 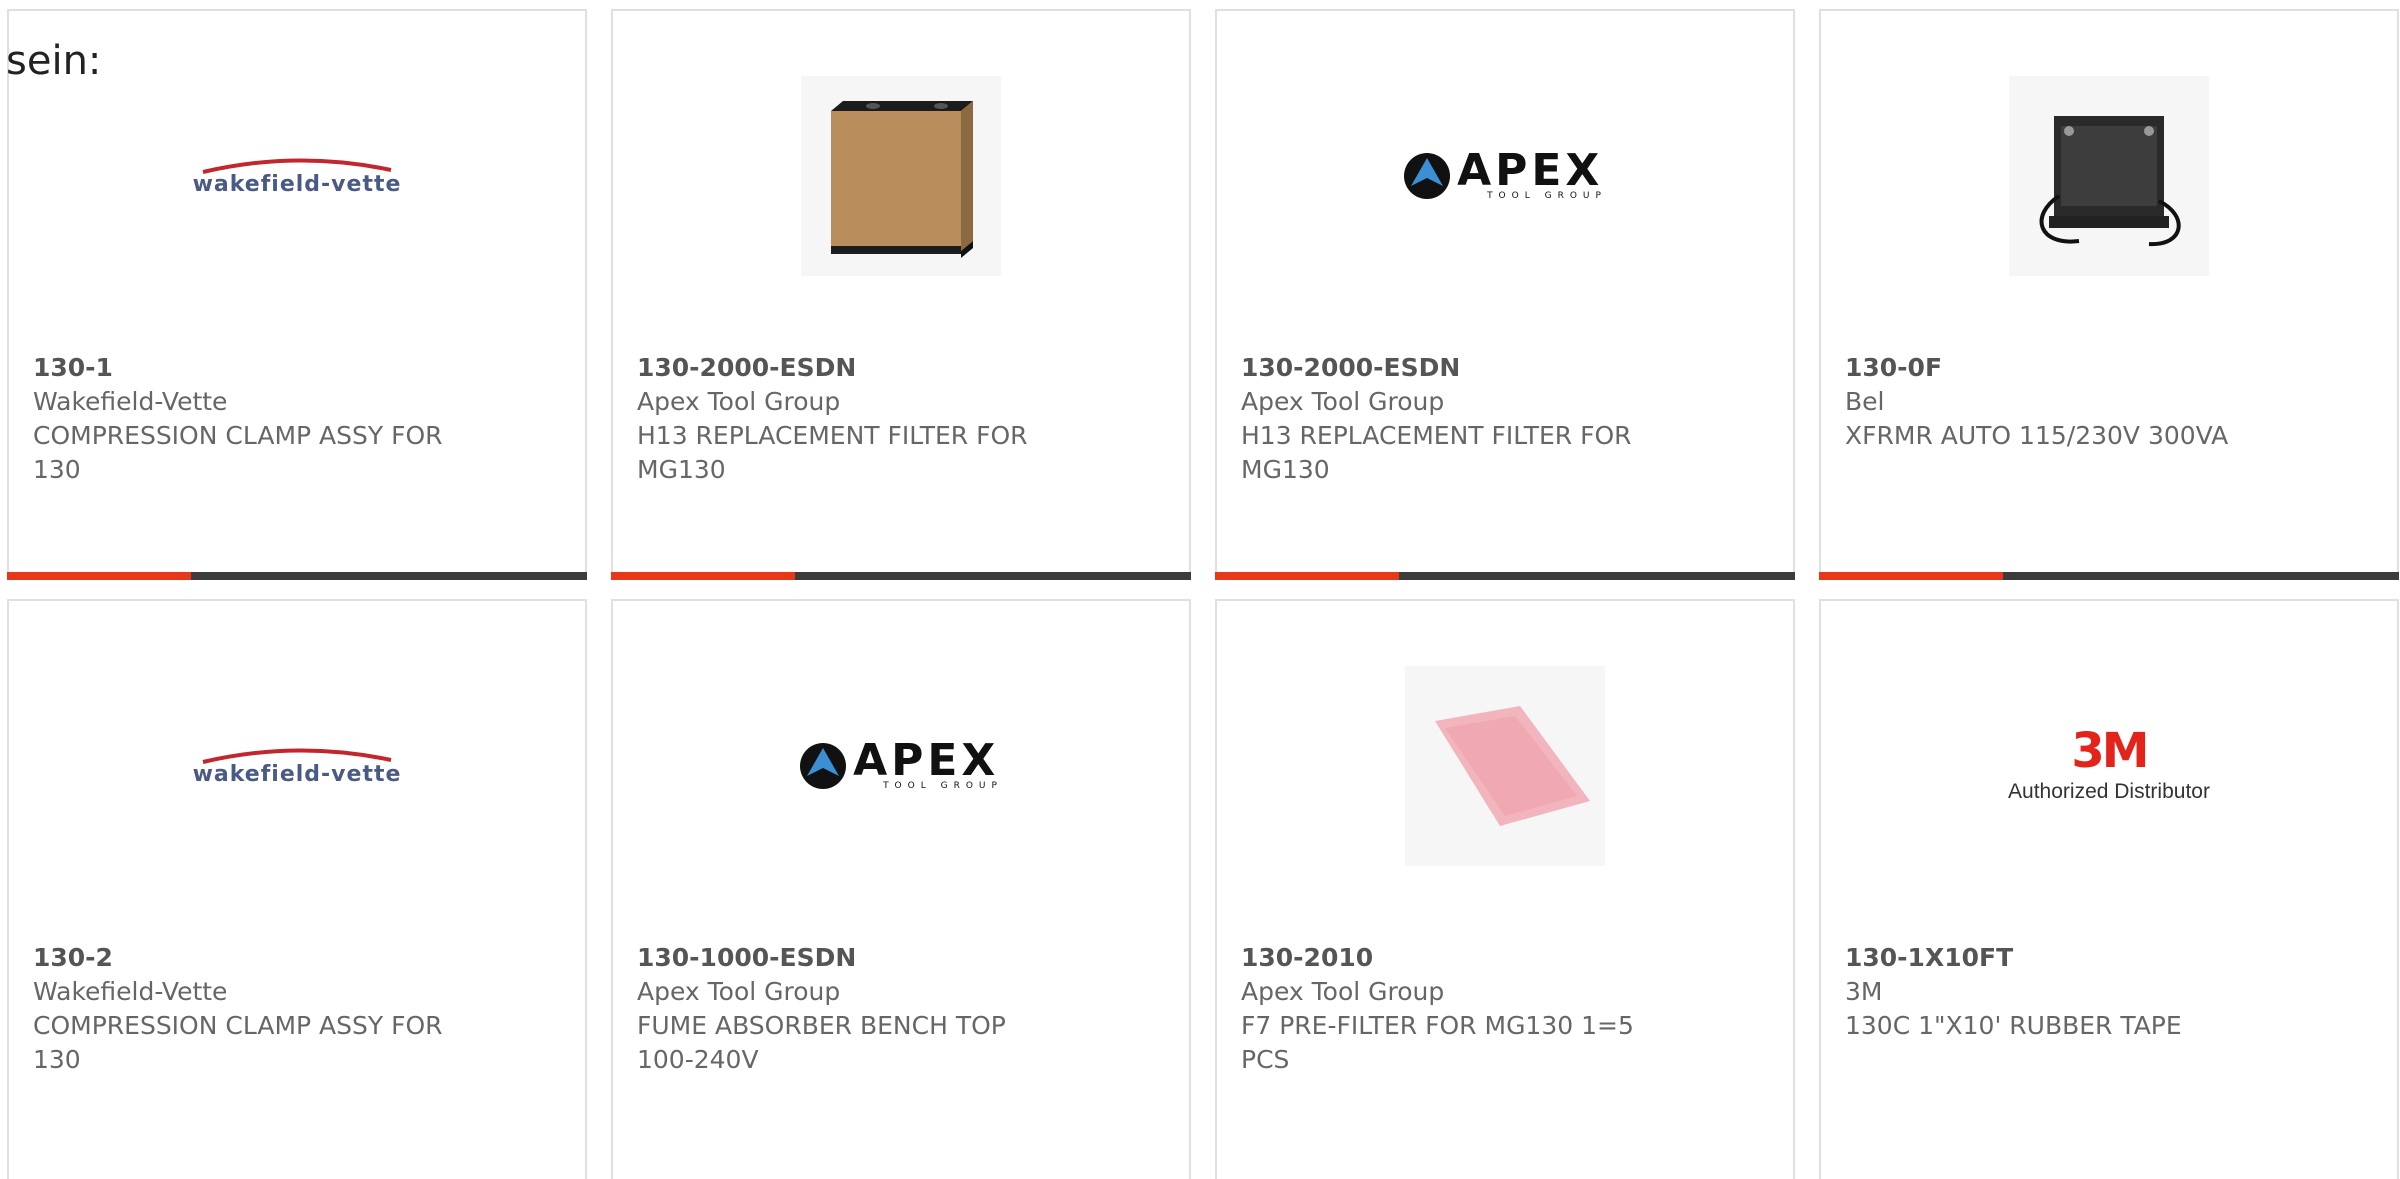 What do you see at coordinates (2065, 368) in the screenshot?
I see `product-sku: 130-0F` at bounding box center [2065, 368].